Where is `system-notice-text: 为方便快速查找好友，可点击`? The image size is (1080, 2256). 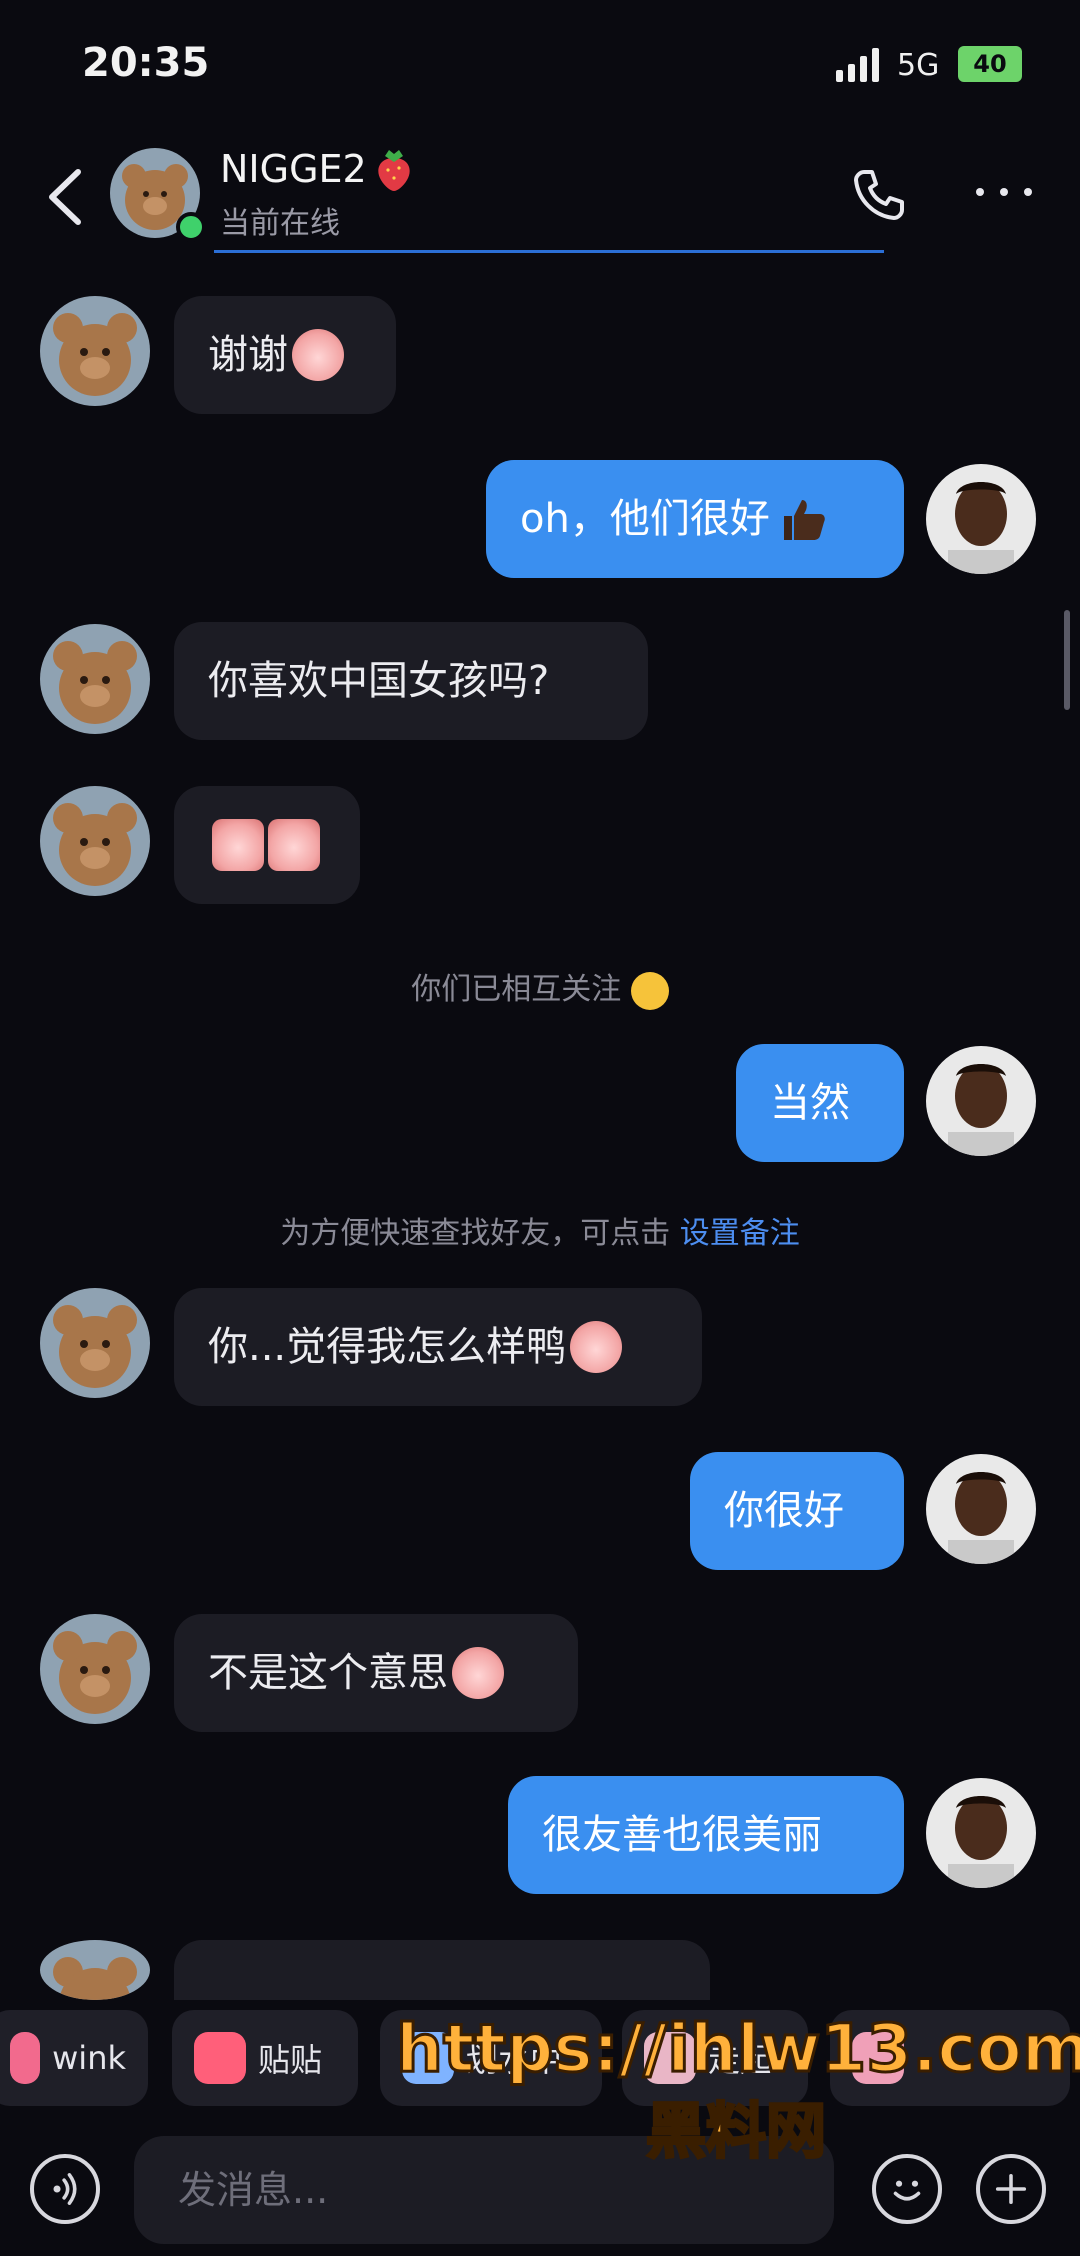
system-notice-text: 为方便快速查找好友，可点击 is located at coordinates (475, 1233).